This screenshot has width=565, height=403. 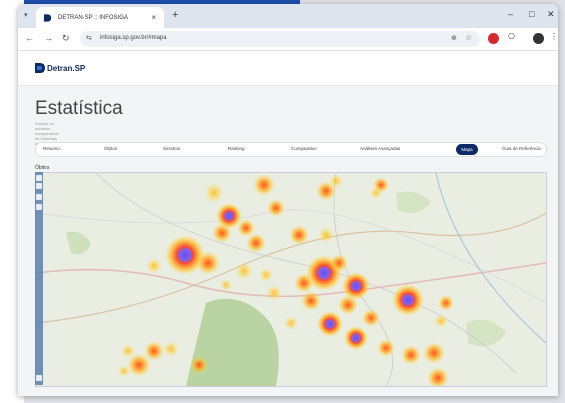 I want to click on site-header: Detran.SP, so click(x=288, y=68).